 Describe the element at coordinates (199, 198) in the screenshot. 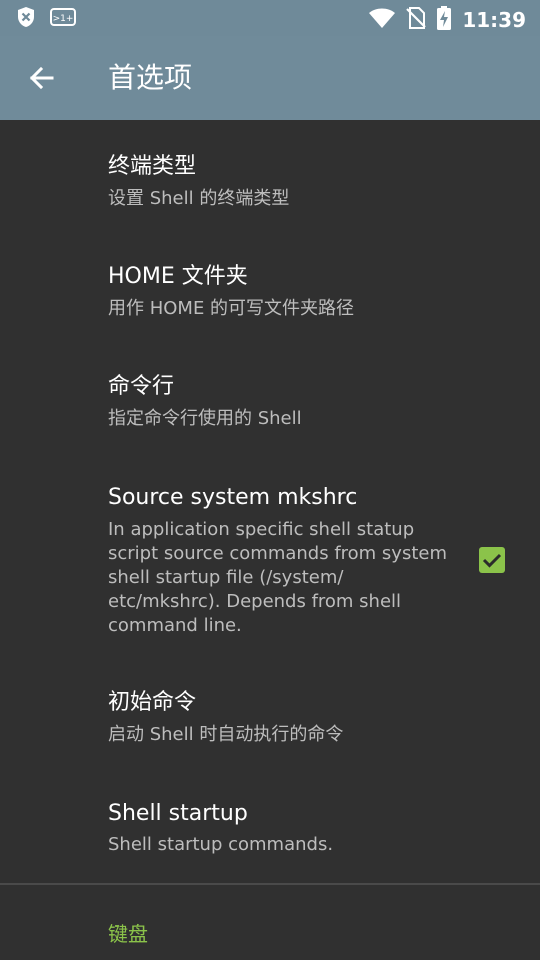

I see `pref-summary: 设置 Shell 的终端类型` at that location.